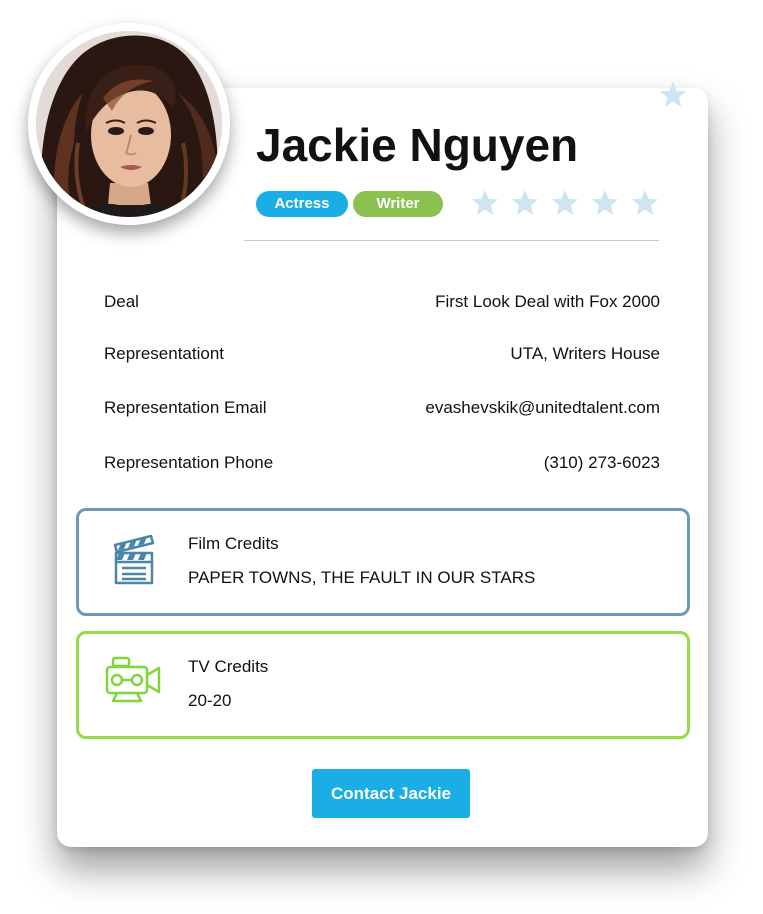  Describe the element at coordinates (398, 204) in the screenshot. I see `tag-writer: Writer` at that location.